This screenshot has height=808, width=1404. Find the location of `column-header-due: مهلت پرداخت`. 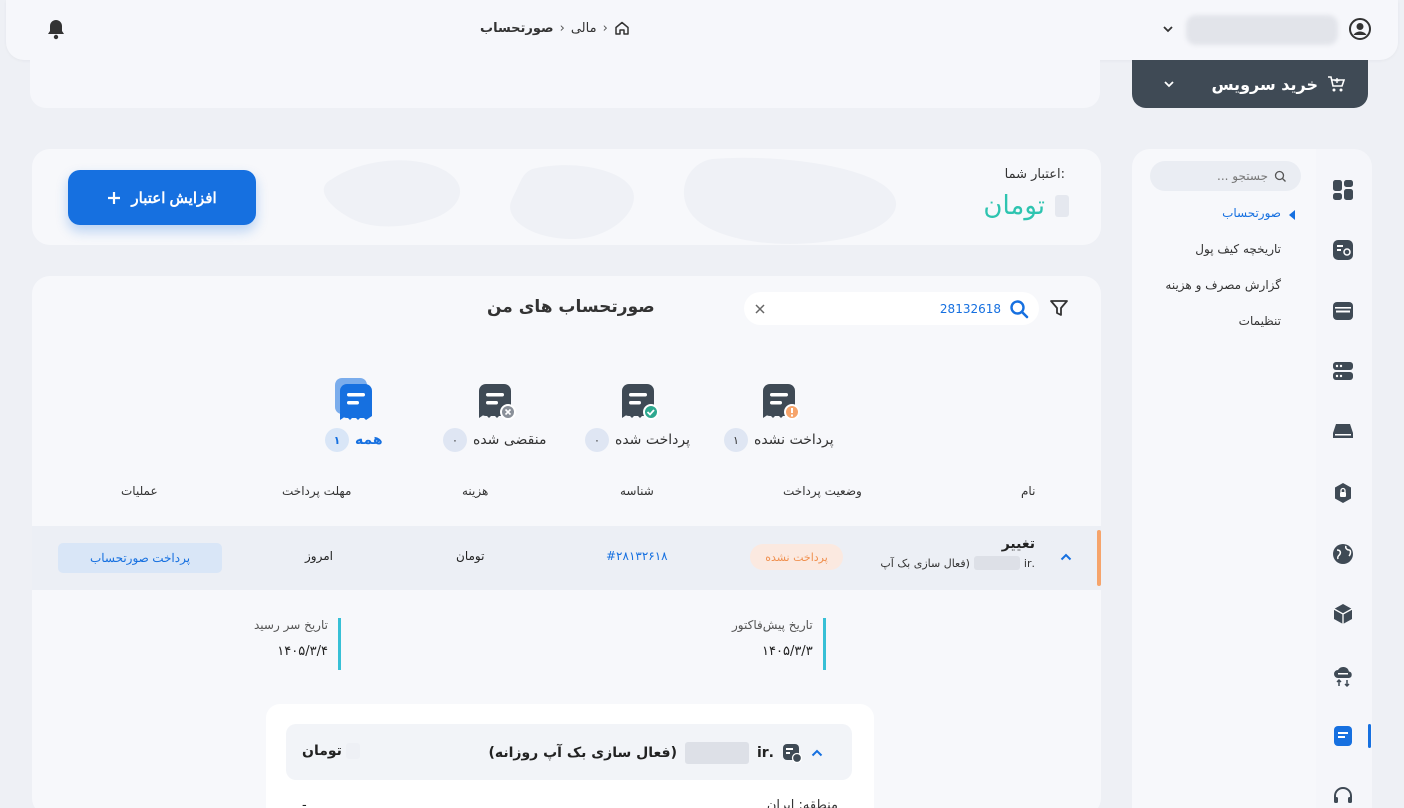

column-header-due: مهلت پرداخت is located at coordinates (317, 491).